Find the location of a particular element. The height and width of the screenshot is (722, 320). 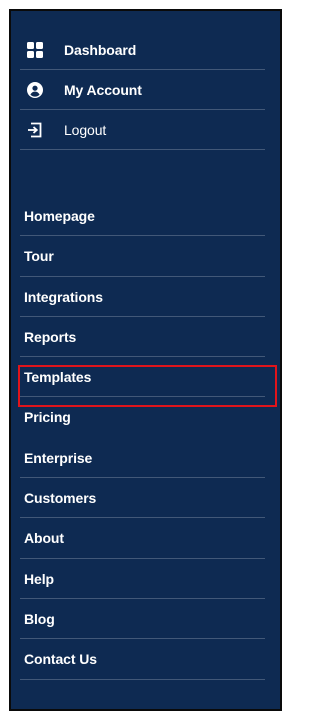

nav-item-customers: Customers is located at coordinates (142, 498).